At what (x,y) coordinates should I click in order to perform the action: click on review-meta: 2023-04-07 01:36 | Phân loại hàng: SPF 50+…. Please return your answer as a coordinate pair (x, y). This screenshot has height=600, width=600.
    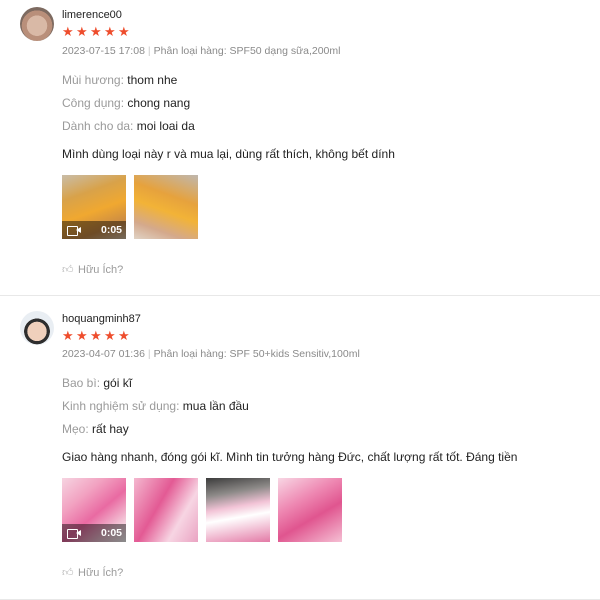
    Looking at the image, I should click on (211, 354).